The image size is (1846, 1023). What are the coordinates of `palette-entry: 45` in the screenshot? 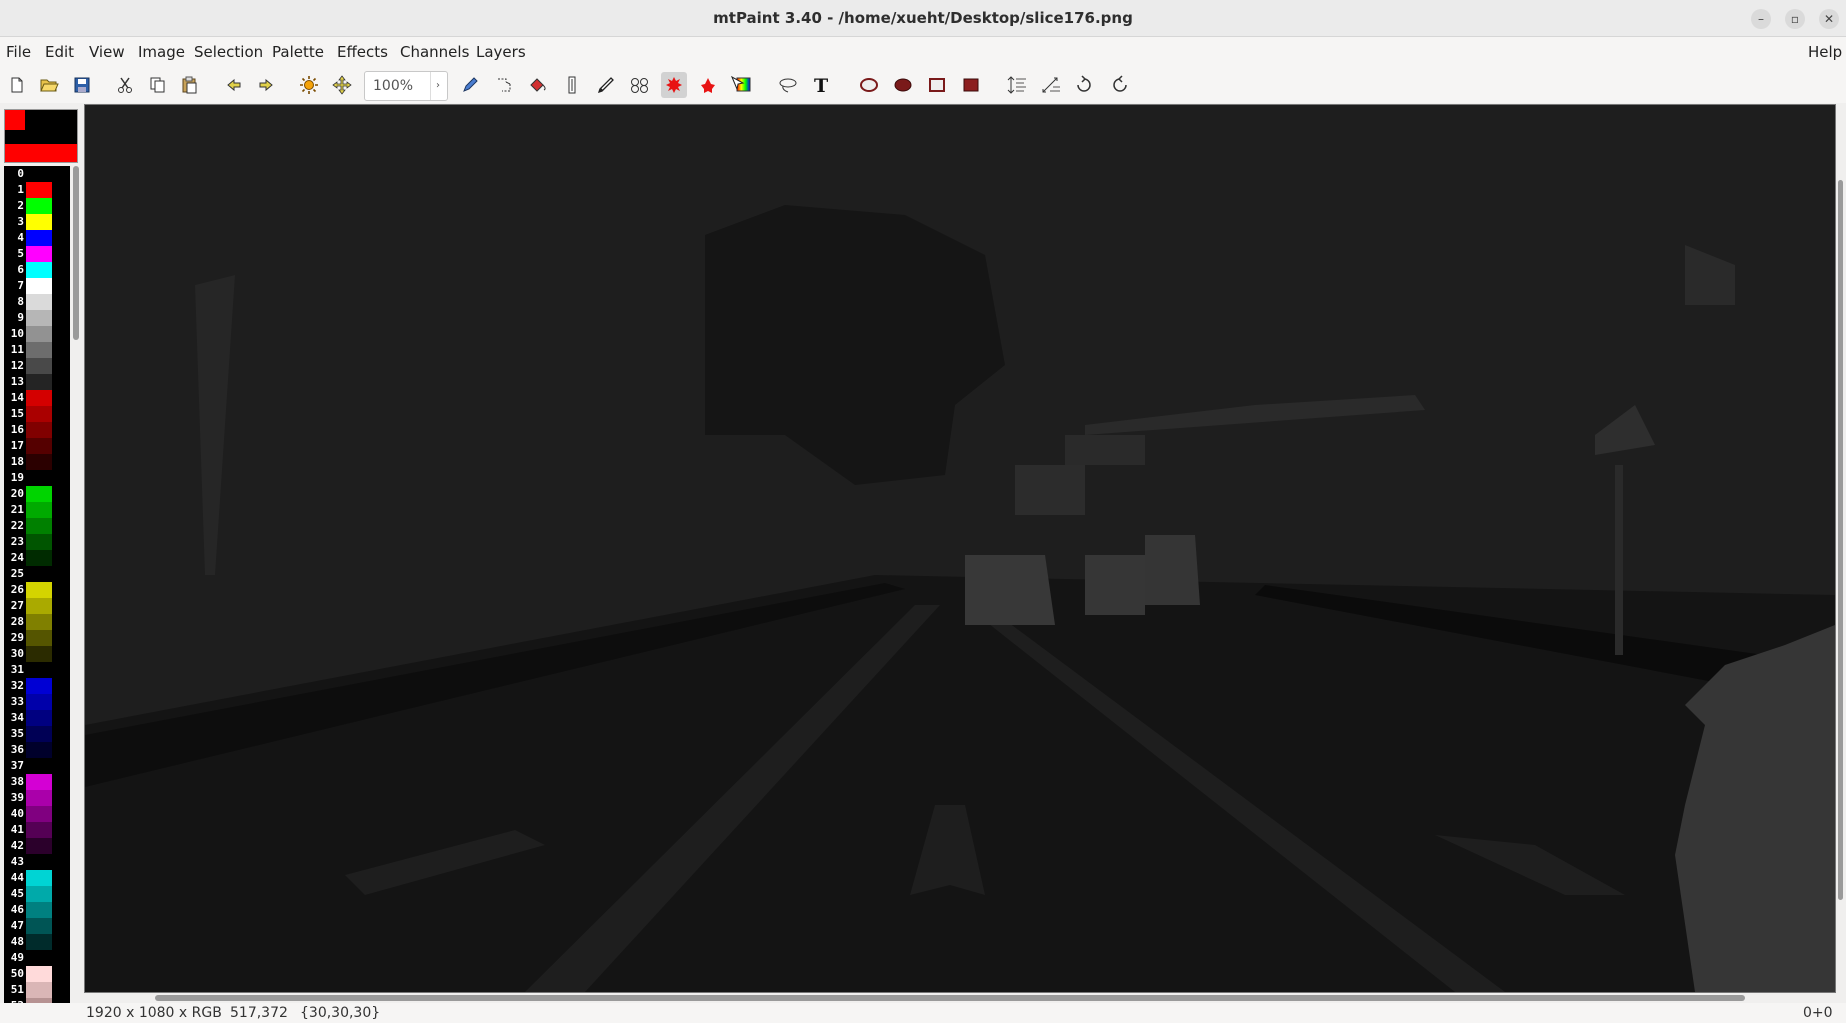 It's located at (37, 894).